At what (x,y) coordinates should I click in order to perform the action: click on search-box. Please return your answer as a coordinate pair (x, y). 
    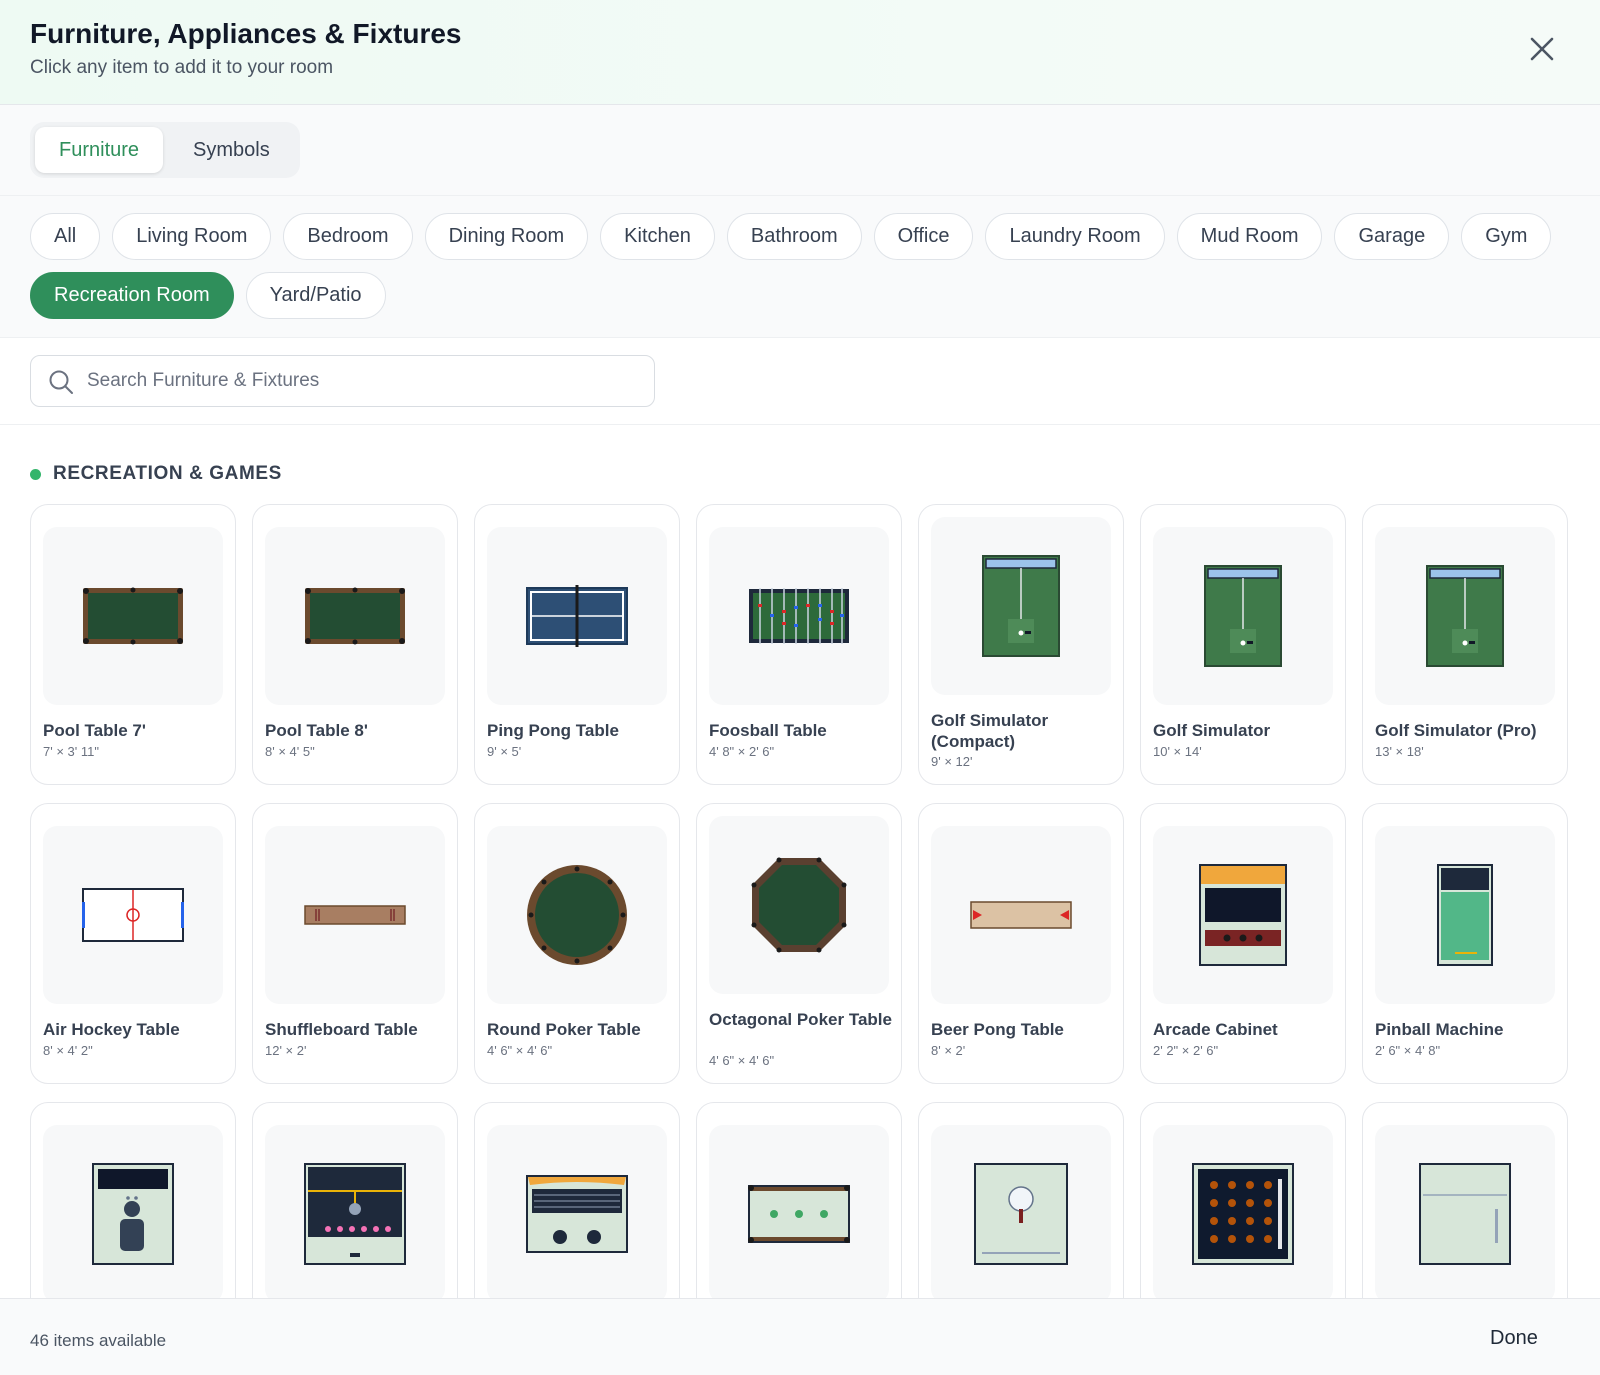
    Looking at the image, I should click on (342, 381).